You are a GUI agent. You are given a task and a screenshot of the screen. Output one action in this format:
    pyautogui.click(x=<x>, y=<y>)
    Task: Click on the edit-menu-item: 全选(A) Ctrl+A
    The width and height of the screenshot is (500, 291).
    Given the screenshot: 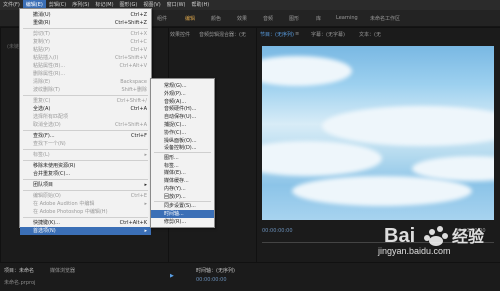 What is the action you would take?
    pyautogui.click(x=85, y=109)
    